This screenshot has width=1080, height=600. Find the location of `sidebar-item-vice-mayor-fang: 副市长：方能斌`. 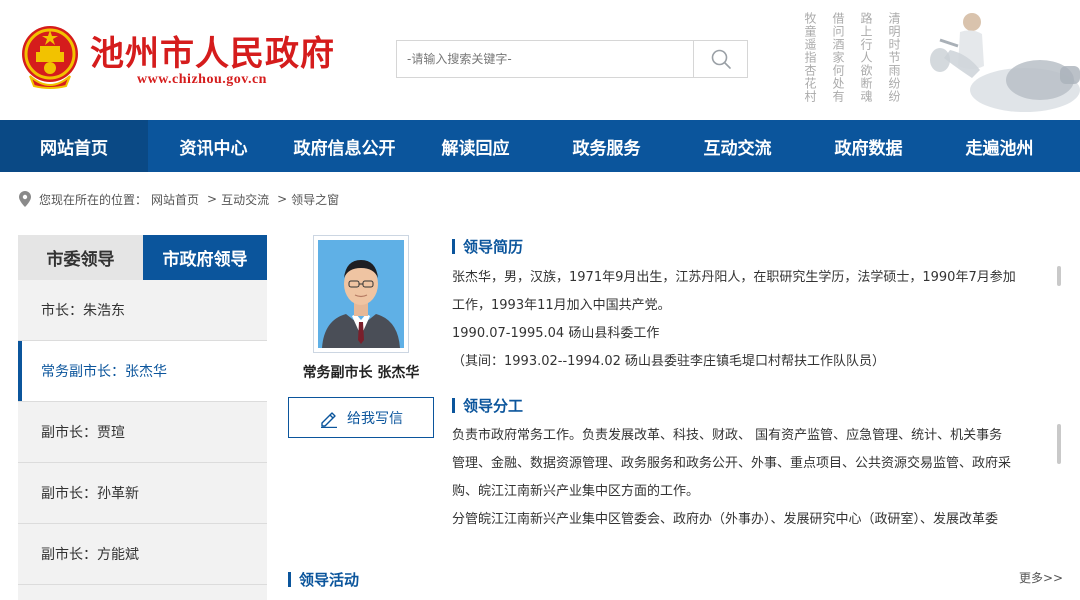

sidebar-item-vice-mayor-fang: 副市长：方能斌 is located at coordinates (142, 554).